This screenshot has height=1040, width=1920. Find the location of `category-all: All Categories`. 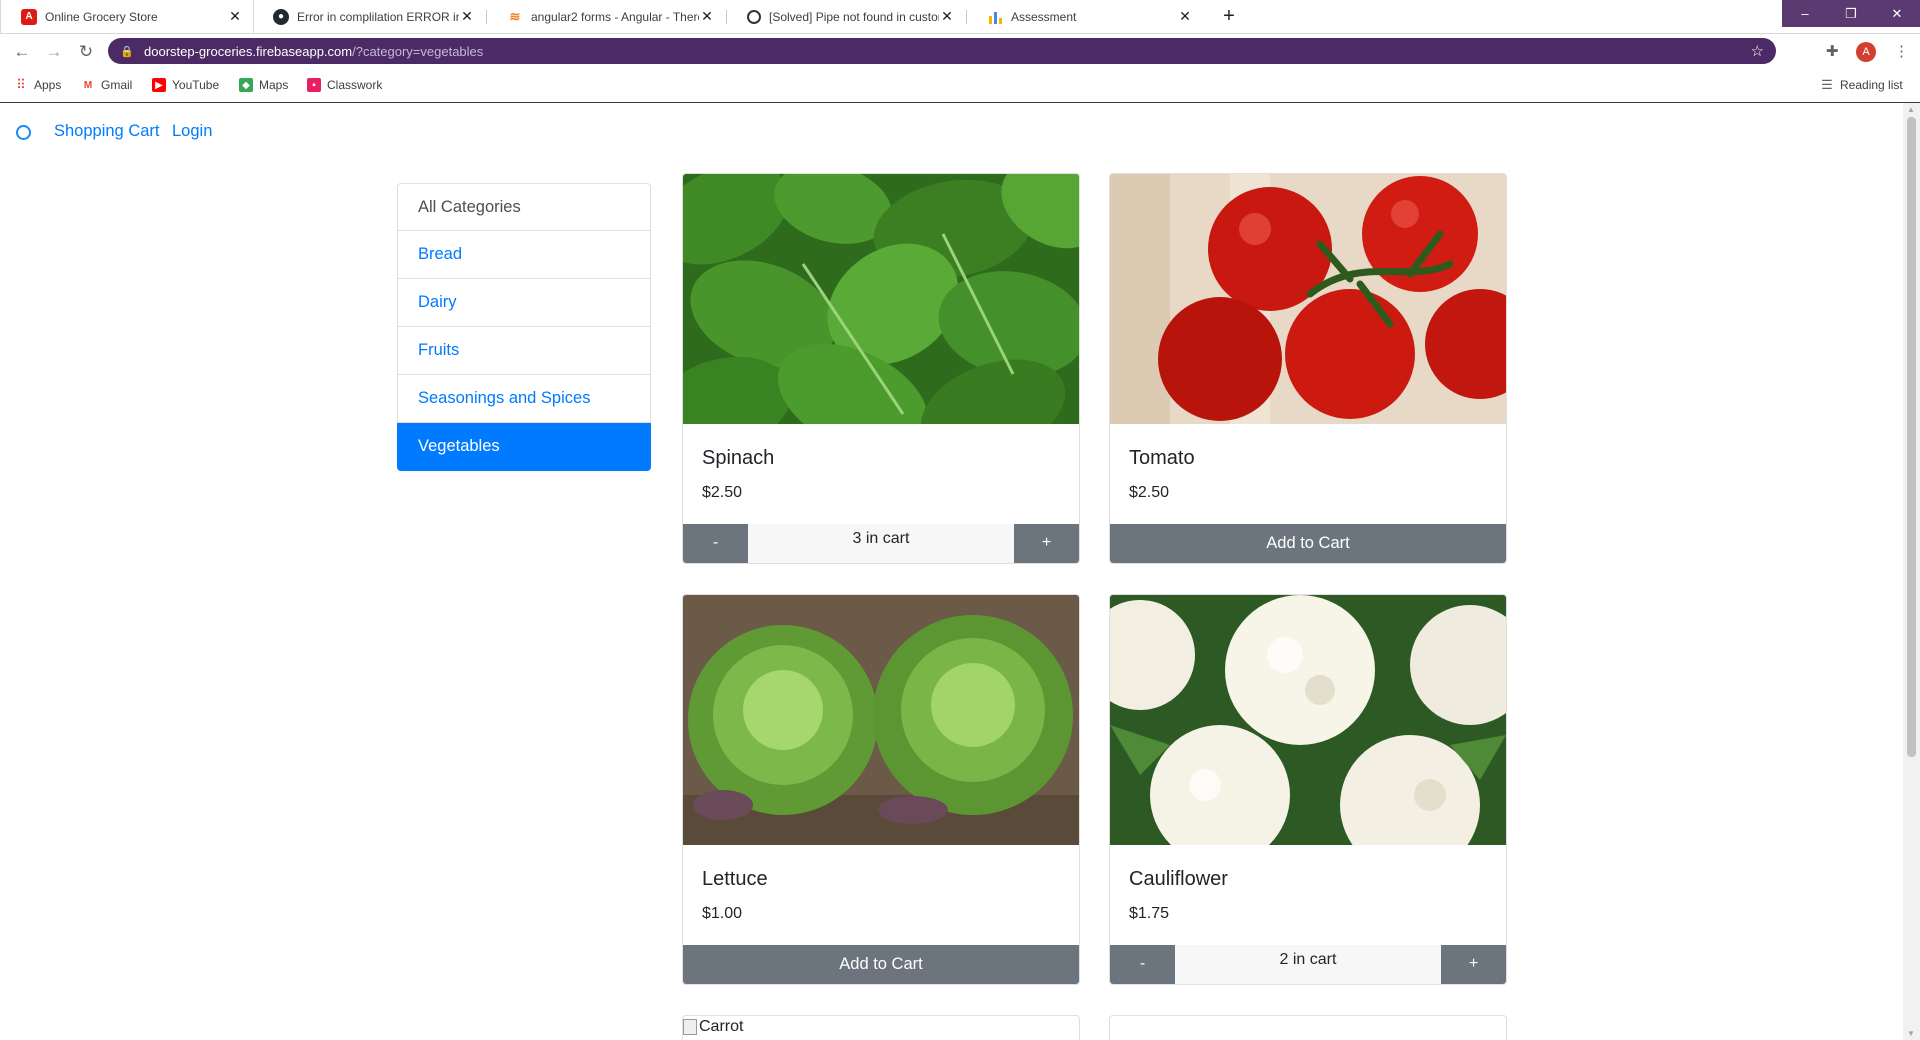

category-all: All Categories is located at coordinates (524, 207).